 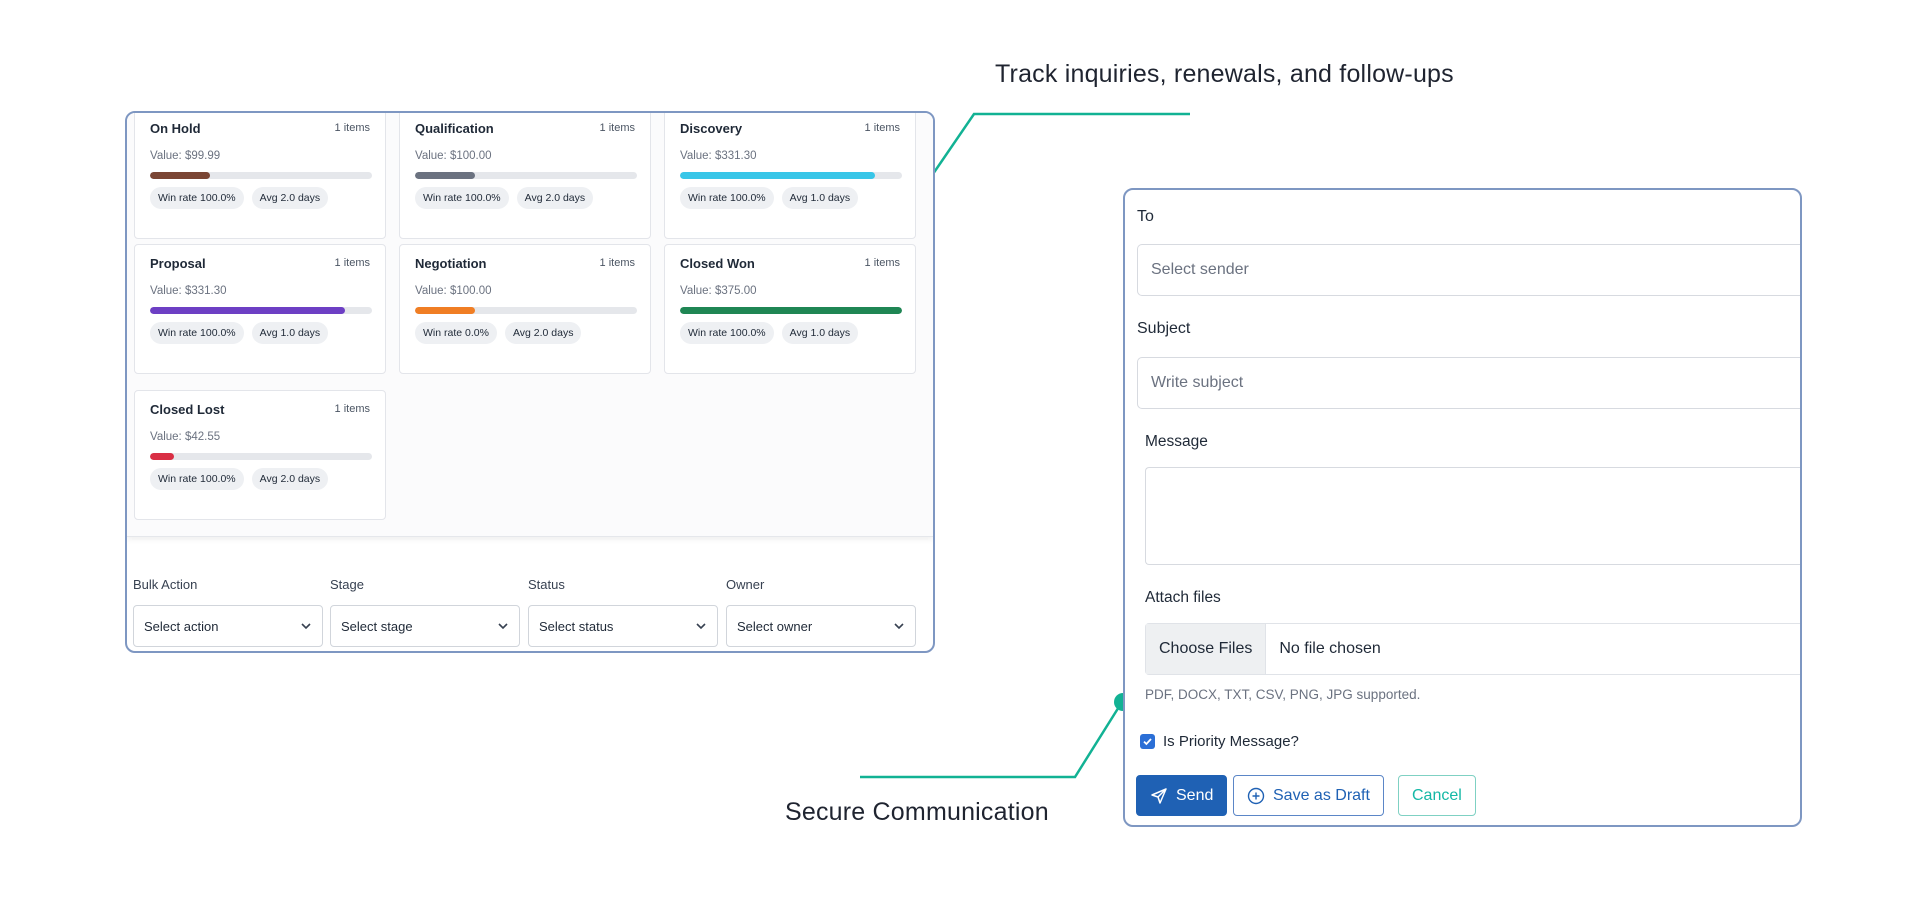 What do you see at coordinates (1472, 516) in the screenshot?
I see `message-textarea` at bounding box center [1472, 516].